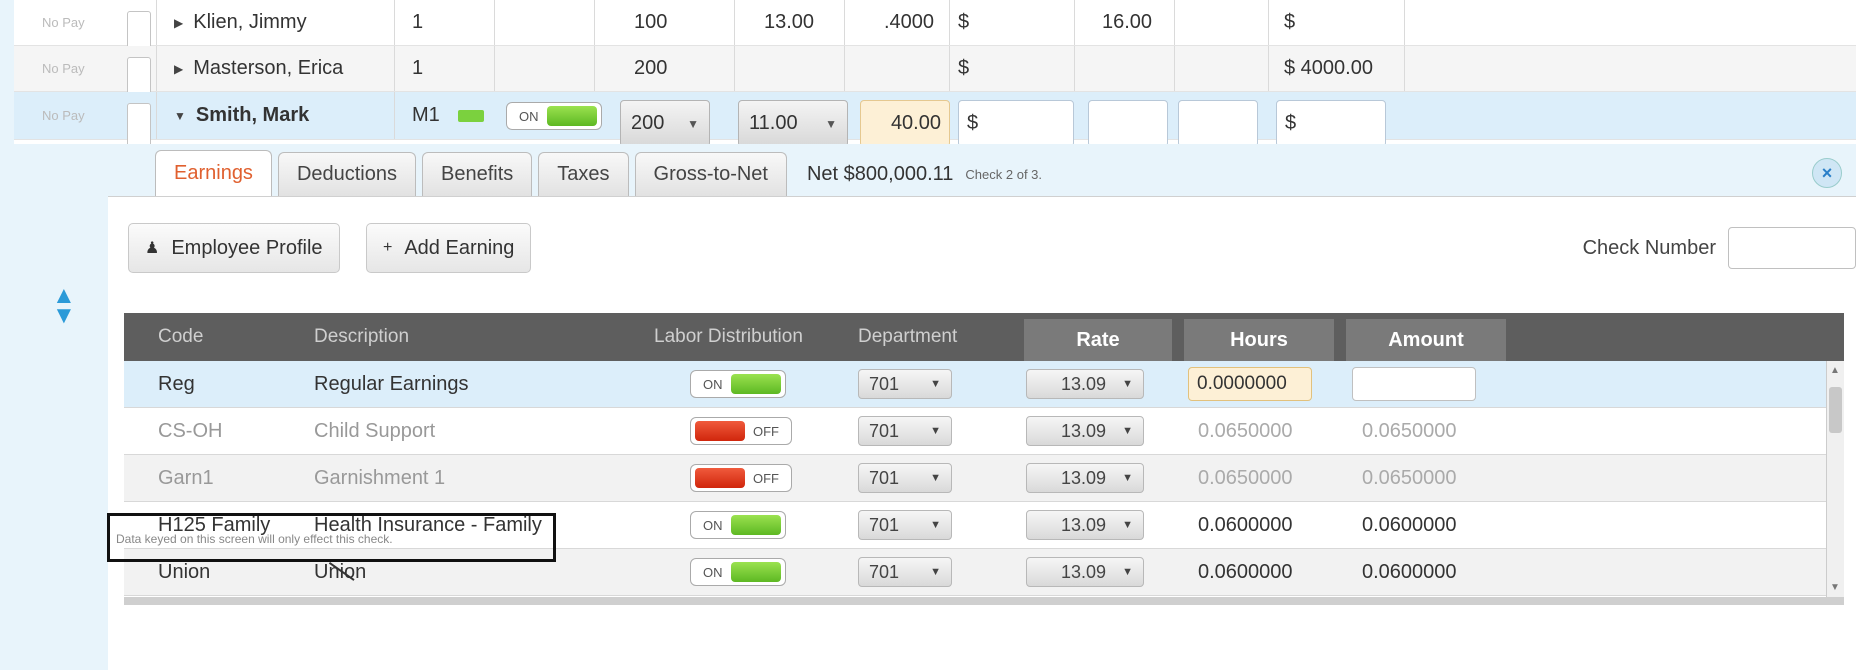  What do you see at coordinates (710, 174) in the screenshot?
I see `tab-gross-to-net: Gross-to-Net` at bounding box center [710, 174].